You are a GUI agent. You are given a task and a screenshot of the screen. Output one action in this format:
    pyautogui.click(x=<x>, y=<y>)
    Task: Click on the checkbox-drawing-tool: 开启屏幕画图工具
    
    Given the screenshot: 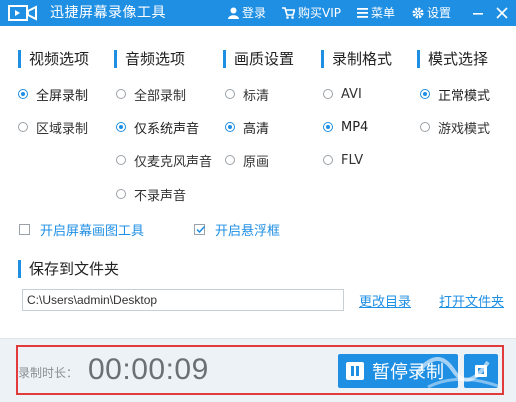 What is the action you would take?
    pyautogui.click(x=82, y=230)
    